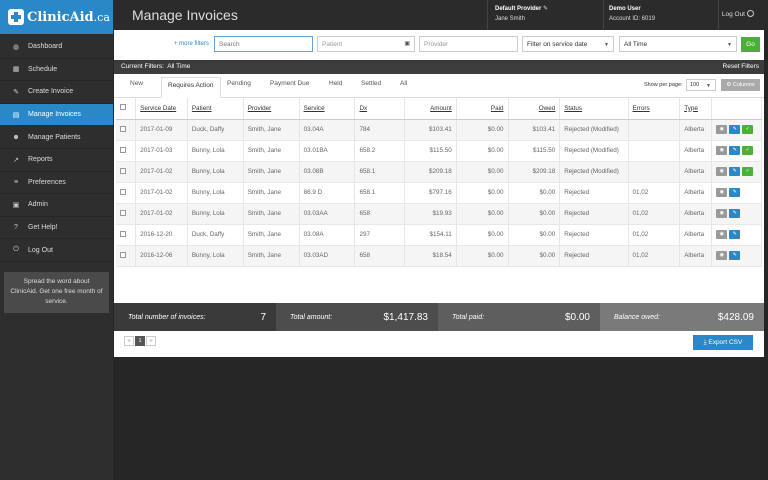 The width and height of the screenshot is (768, 480). Describe the element at coordinates (289, 83) in the screenshot. I see `tab-payment-due: Payment Due` at that location.